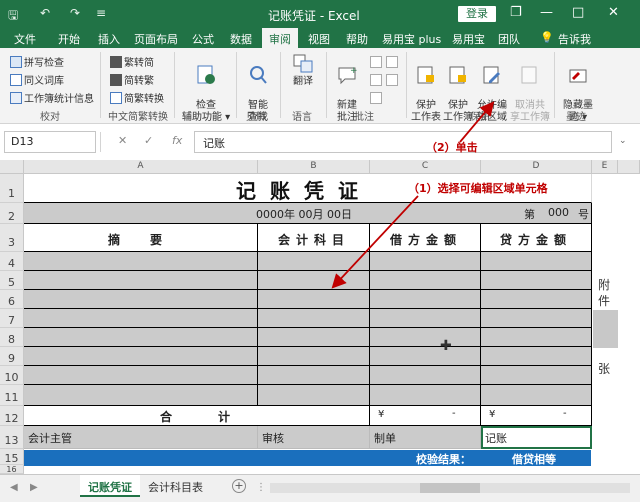 This screenshot has height=502, width=640. What do you see at coordinates (45, 13) in the screenshot?
I see `undo-icon: ↶` at bounding box center [45, 13].